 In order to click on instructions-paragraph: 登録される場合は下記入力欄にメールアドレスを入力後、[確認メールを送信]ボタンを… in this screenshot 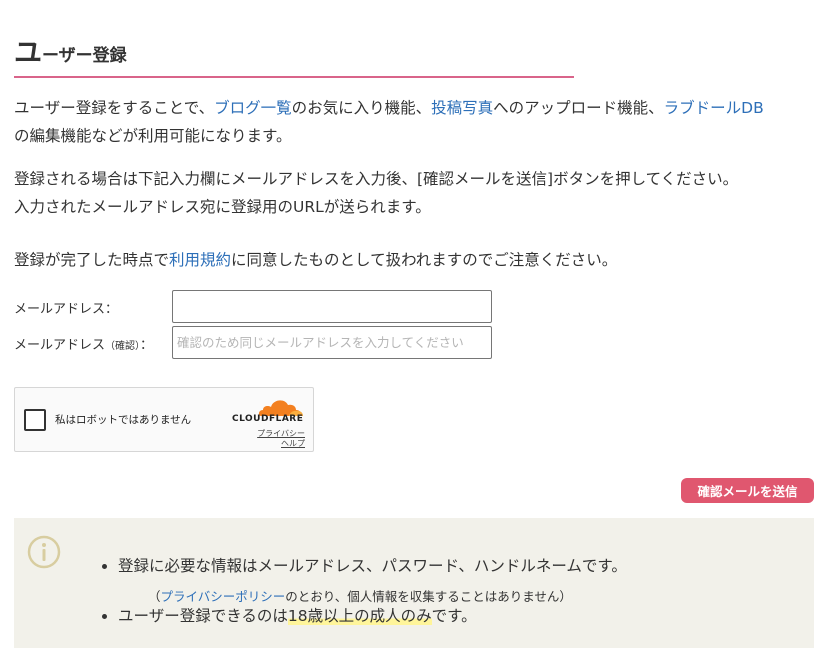, I will do `click(376, 193)`.